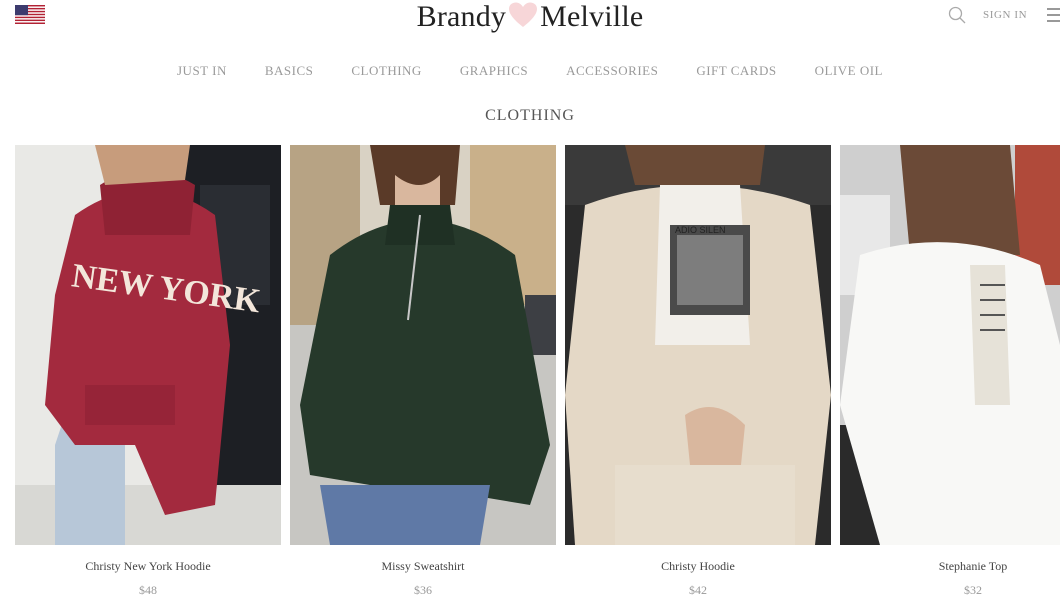  I want to click on product-name: Christy Hoodie, so click(698, 566).